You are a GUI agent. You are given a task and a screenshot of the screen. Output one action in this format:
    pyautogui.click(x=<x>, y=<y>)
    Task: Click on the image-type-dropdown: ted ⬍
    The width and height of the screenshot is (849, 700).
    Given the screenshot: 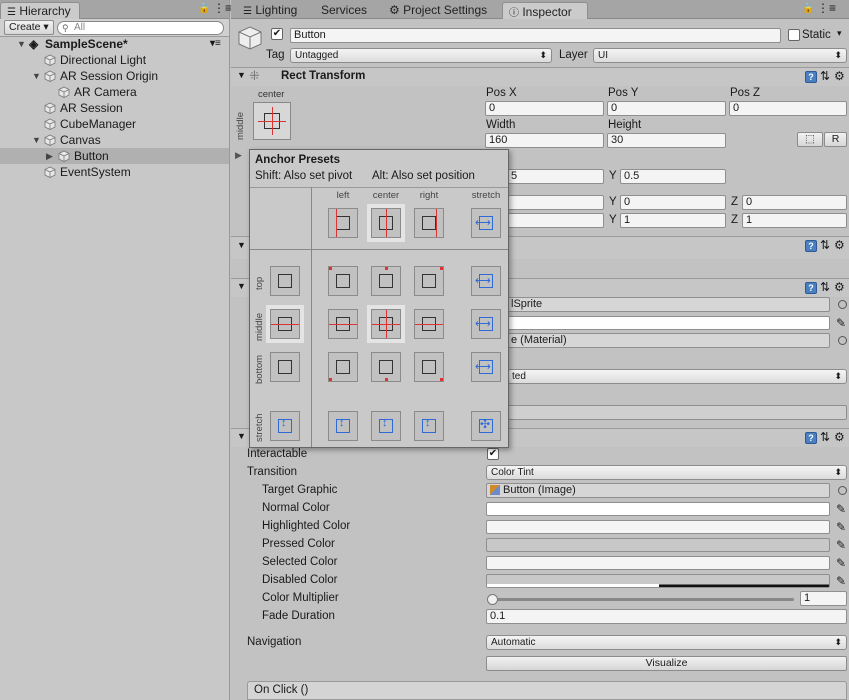 What is the action you would take?
    pyautogui.click(x=677, y=376)
    